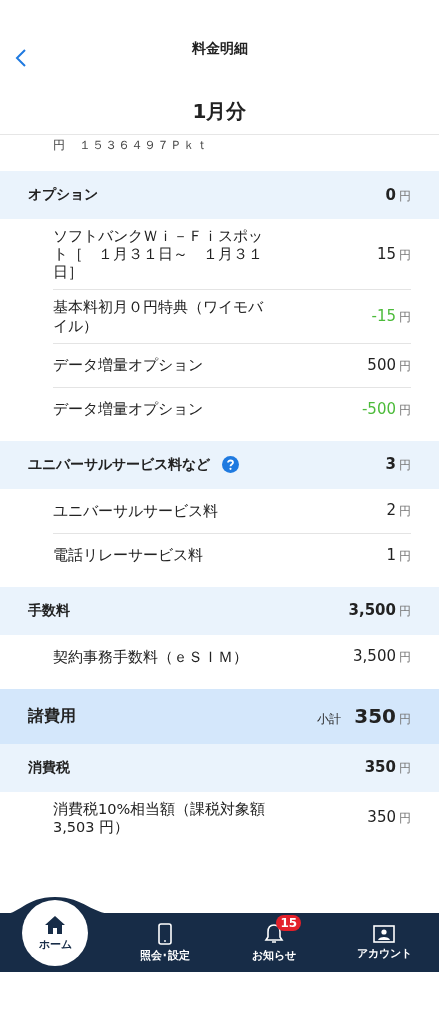  Describe the element at coordinates (384, 933) in the screenshot. I see `account-icon` at that location.